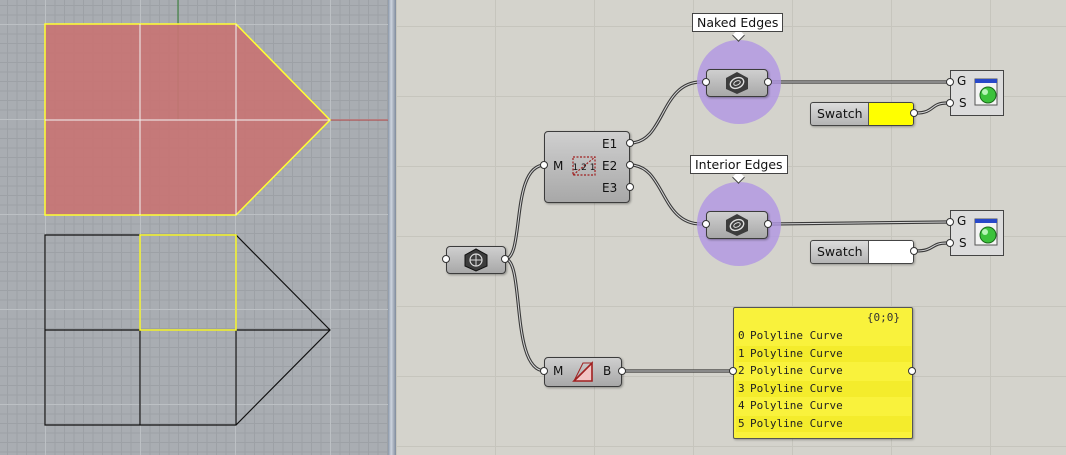 The image size is (1066, 455). What do you see at coordinates (607, 371) in the screenshot?
I see `boundary-output-label: B` at bounding box center [607, 371].